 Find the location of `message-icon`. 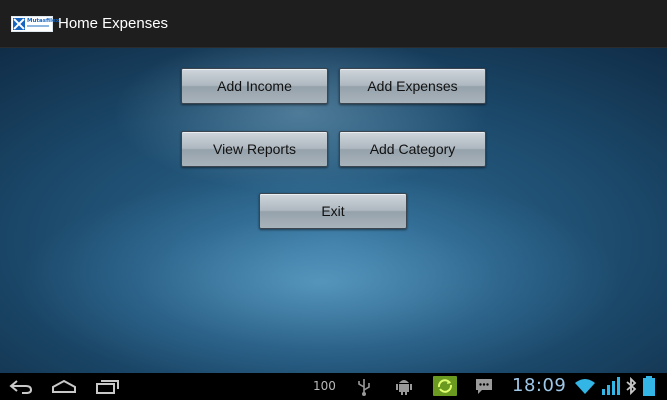

message-icon is located at coordinates (484, 386).